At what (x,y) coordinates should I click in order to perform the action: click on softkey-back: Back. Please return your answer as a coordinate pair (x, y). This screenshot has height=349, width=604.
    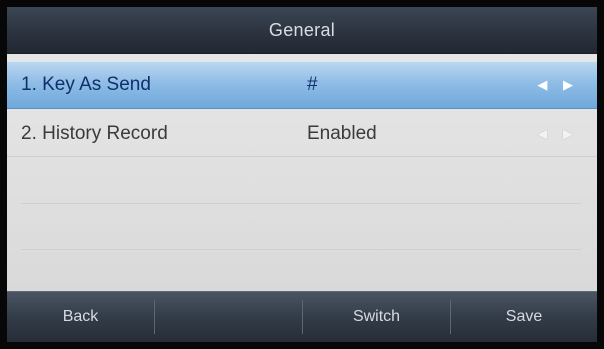
    Looking at the image, I should click on (80, 317).